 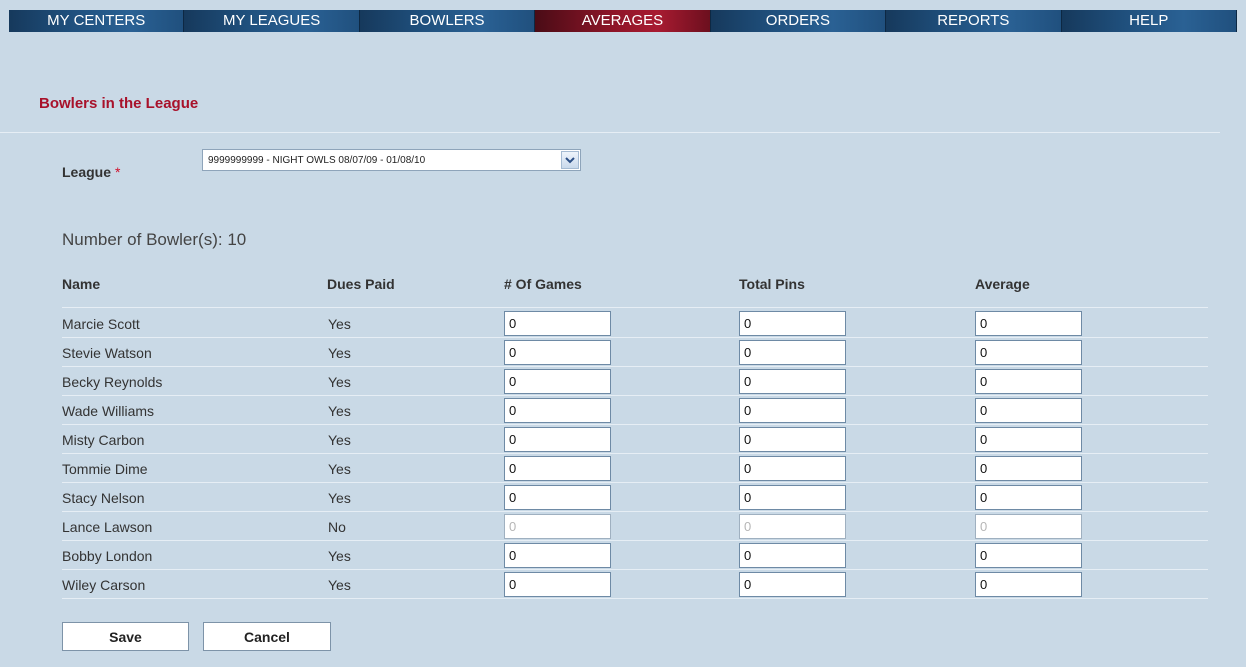 What do you see at coordinates (105, 469) in the screenshot?
I see `bowler-name: Tommie Dime` at bounding box center [105, 469].